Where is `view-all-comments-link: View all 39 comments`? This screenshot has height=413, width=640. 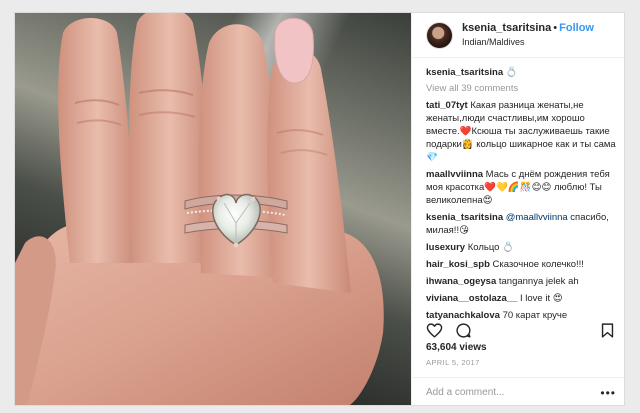 view-all-comments-link: View all 39 comments is located at coordinates (521, 88).